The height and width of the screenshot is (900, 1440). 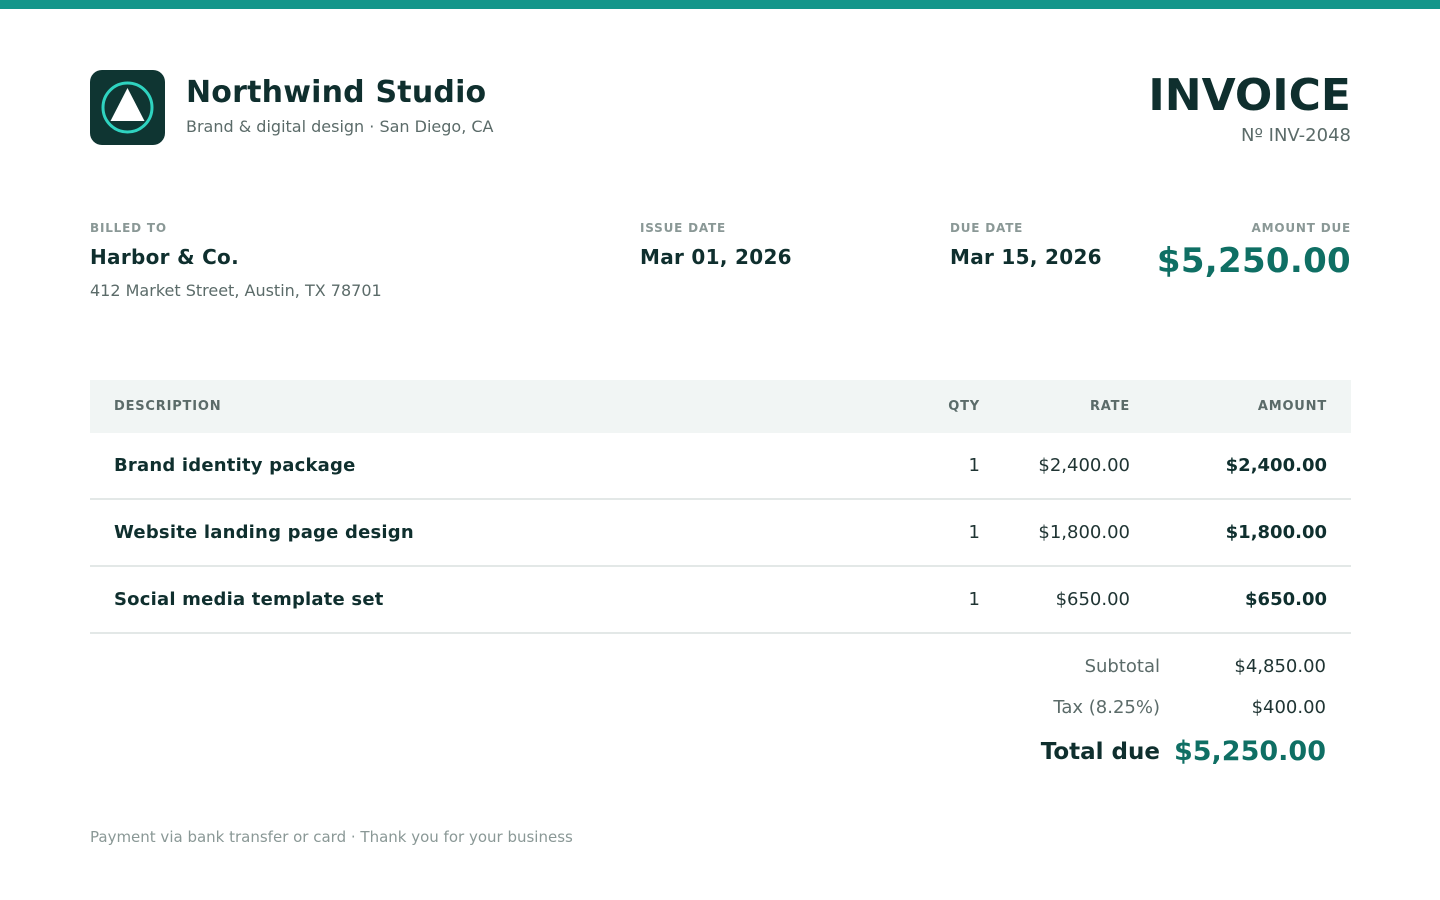 What do you see at coordinates (1084, 532) in the screenshot?
I see `item-rate: $1,800.00` at bounding box center [1084, 532].